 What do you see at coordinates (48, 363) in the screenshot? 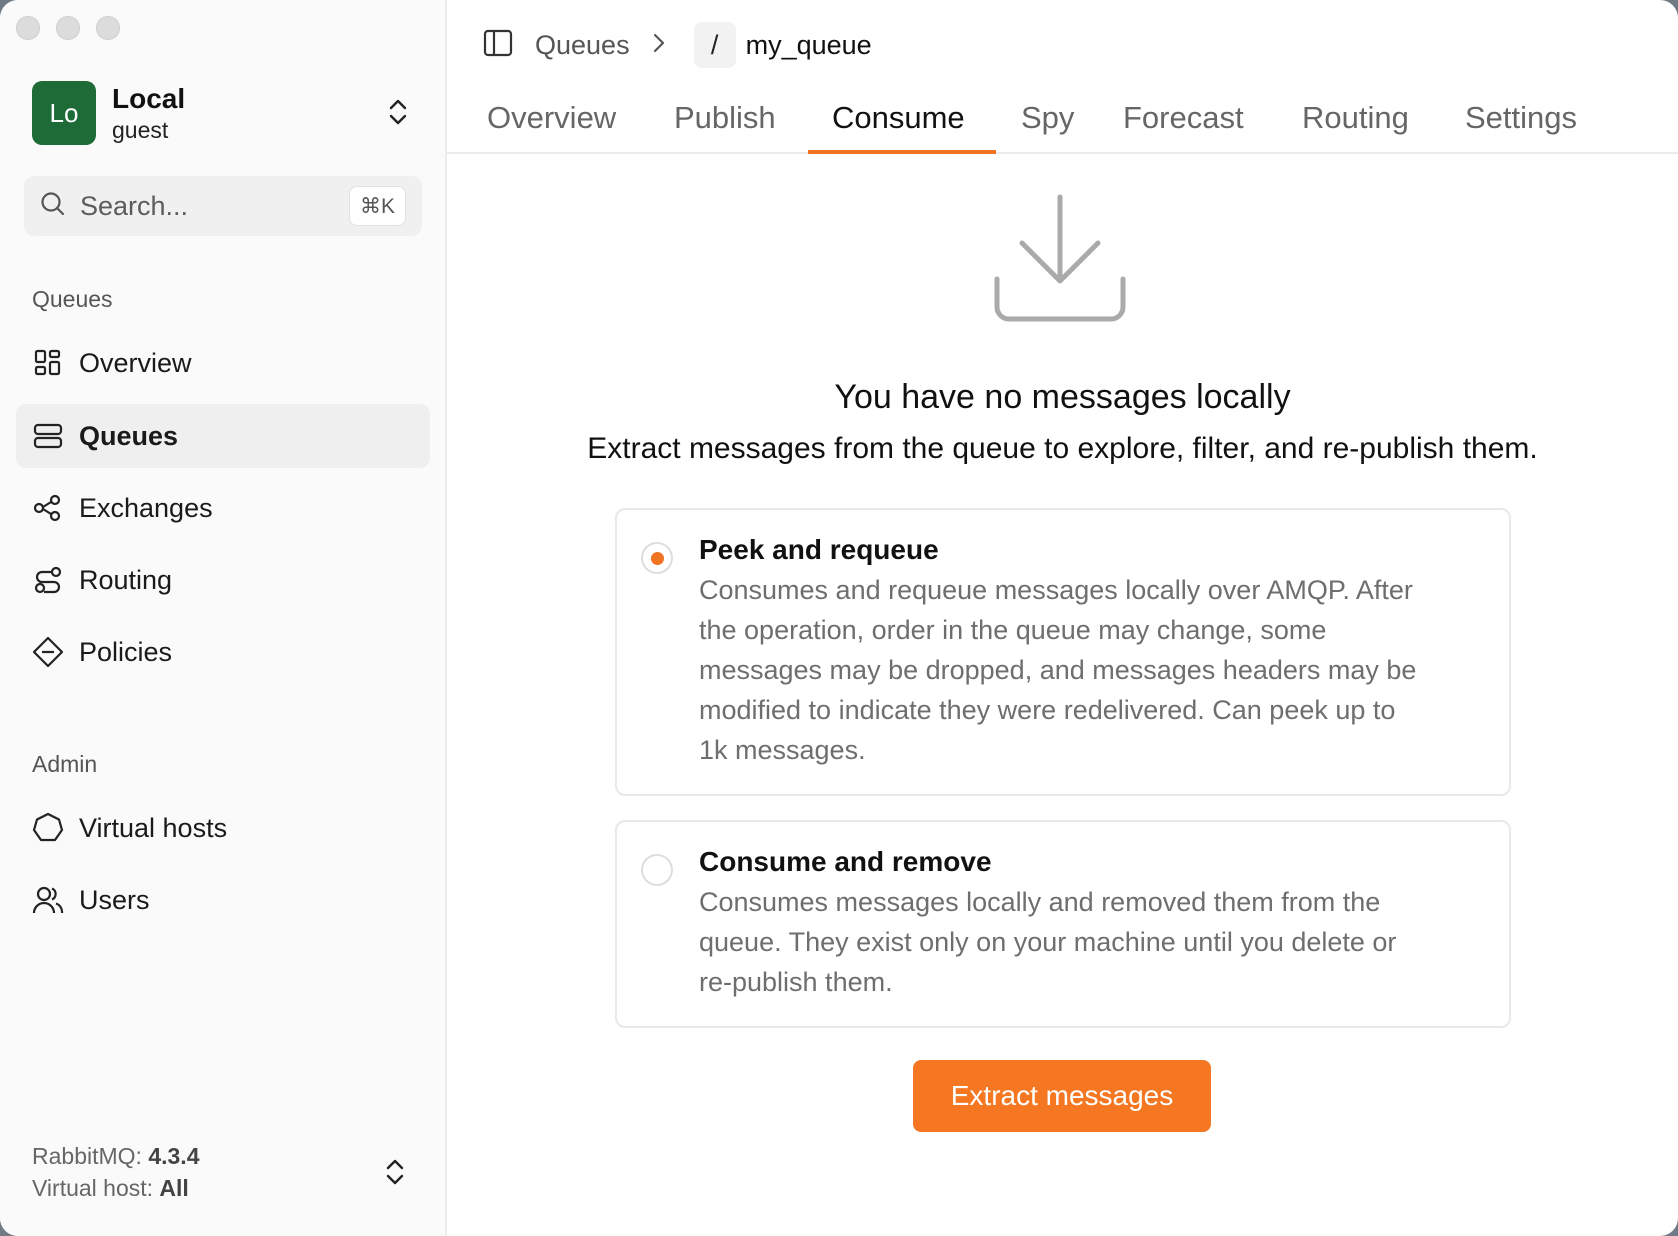
I see `grid-icon` at bounding box center [48, 363].